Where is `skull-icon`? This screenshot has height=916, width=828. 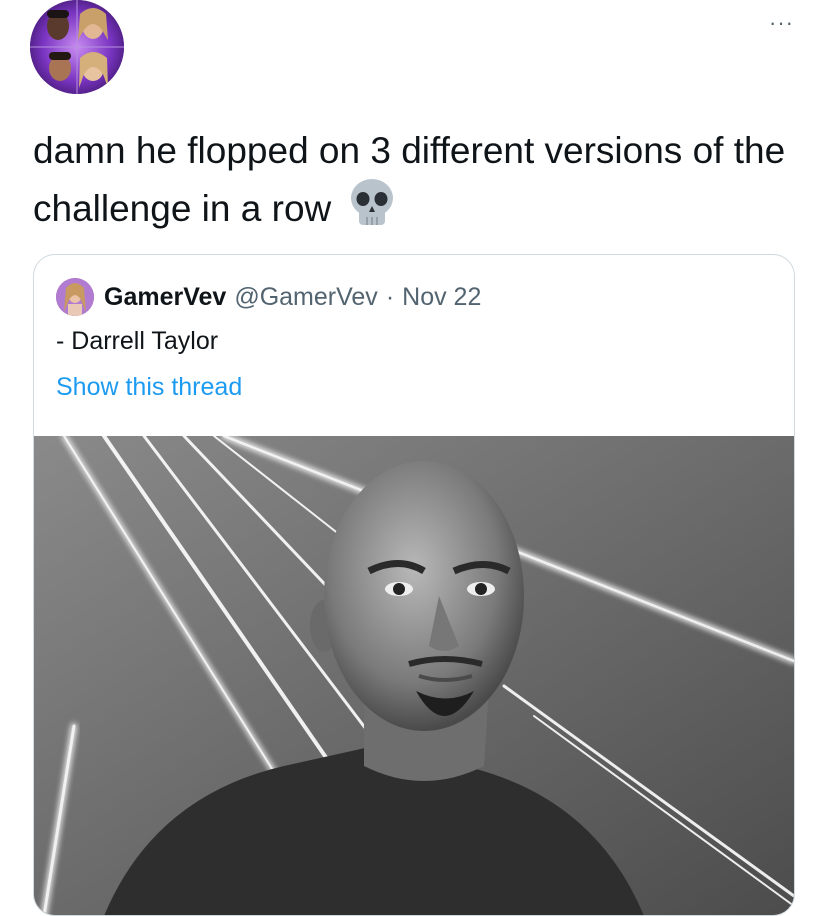 skull-icon is located at coordinates (372, 210).